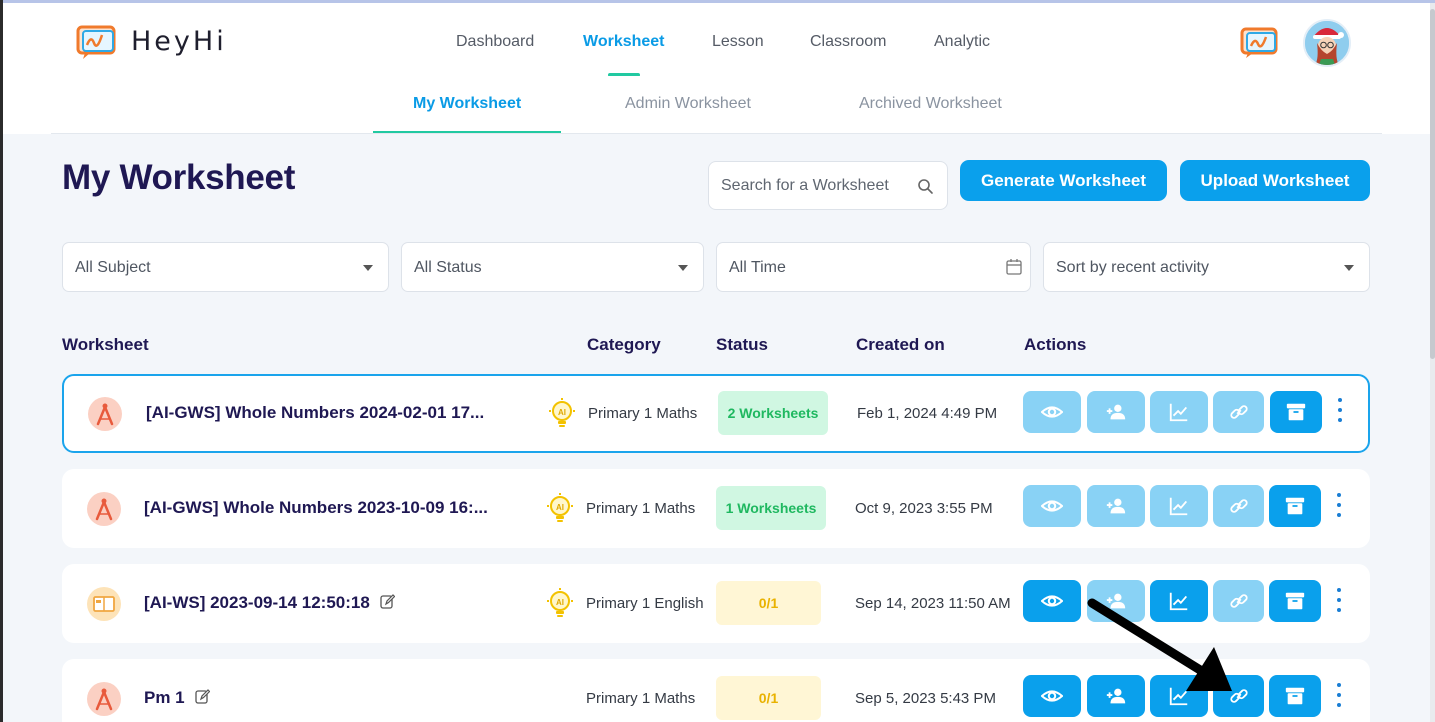 This screenshot has width=1435, height=722. Describe the element at coordinates (927, 413) in the screenshot. I see `created-date: Feb 1, 2024 4:49 PM` at that location.